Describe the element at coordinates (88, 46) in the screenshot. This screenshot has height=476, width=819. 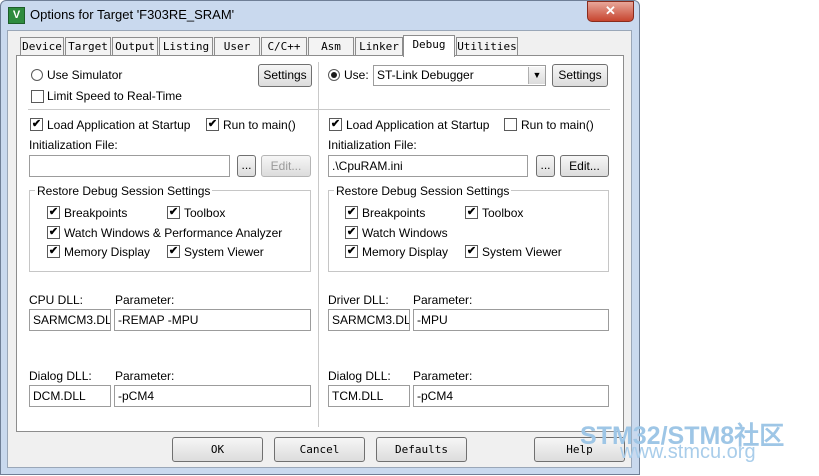
I see `tab-target: Target` at that location.